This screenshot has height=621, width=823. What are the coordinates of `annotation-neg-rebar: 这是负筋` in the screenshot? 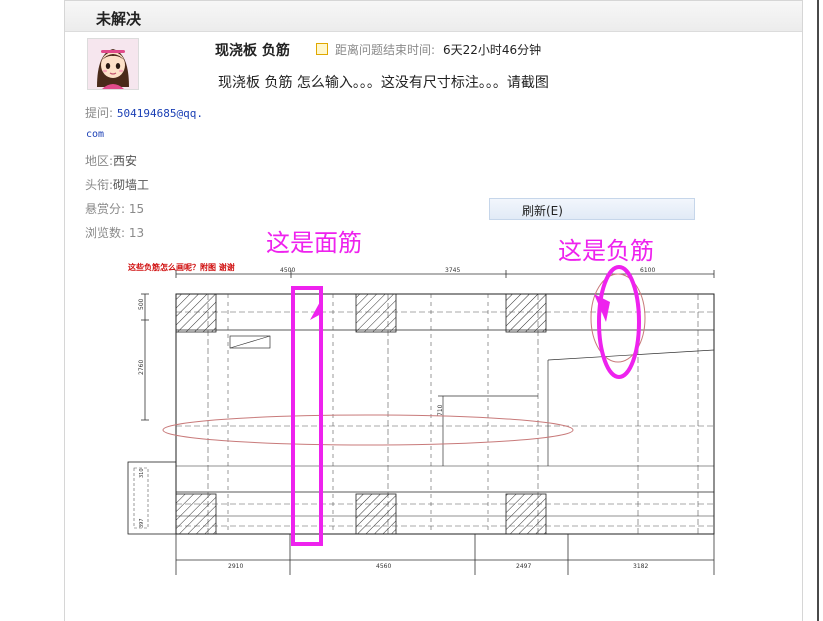 It's located at (606, 251).